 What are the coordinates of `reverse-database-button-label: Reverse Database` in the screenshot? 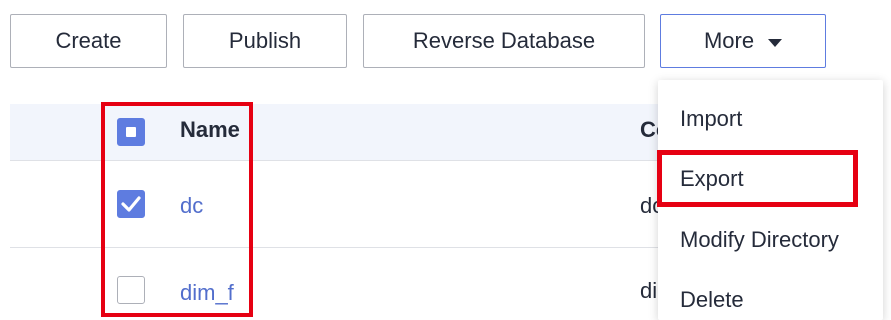 It's located at (504, 40).